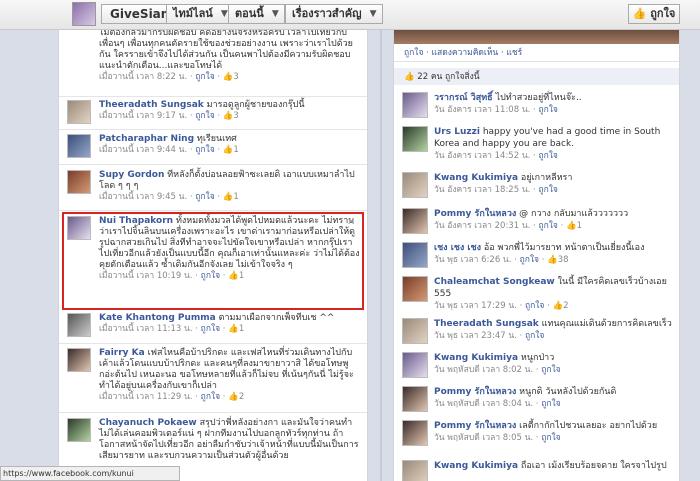 Image resolution: width=700 pixels, height=481 pixels. Describe the element at coordinates (122, 353) in the screenshot. I see `comment-author: Fairry Ka` at that location.